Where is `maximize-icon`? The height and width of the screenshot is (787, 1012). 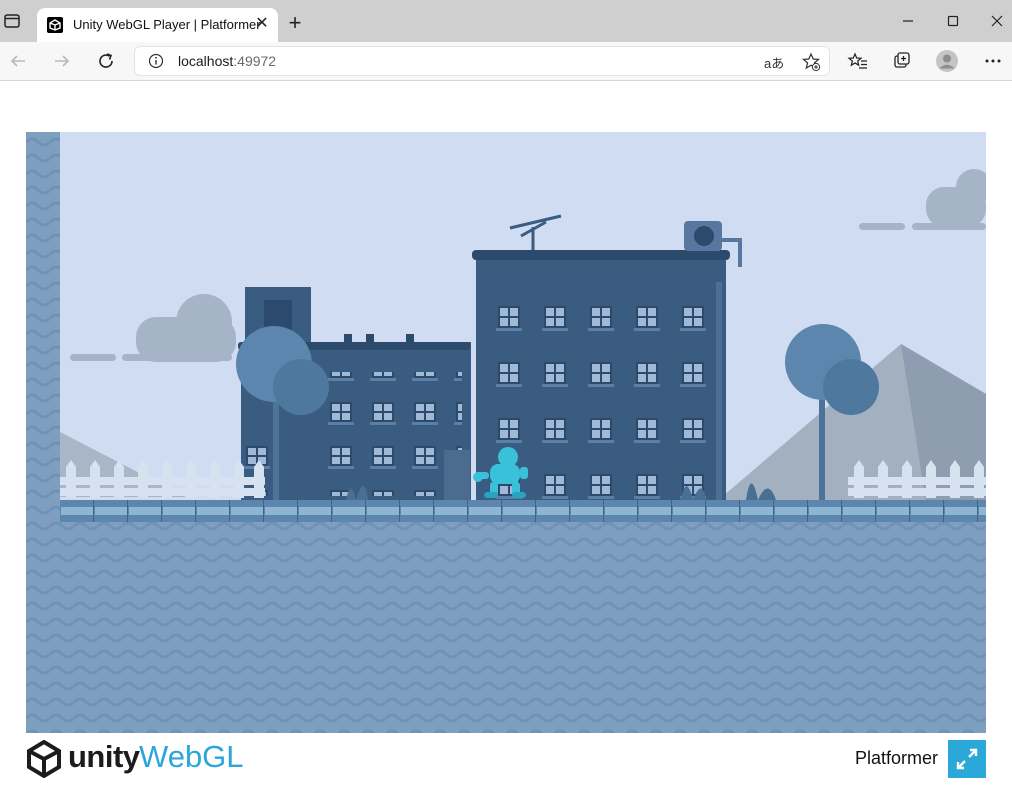
maximize-icon is located at coordinates (953, 21).